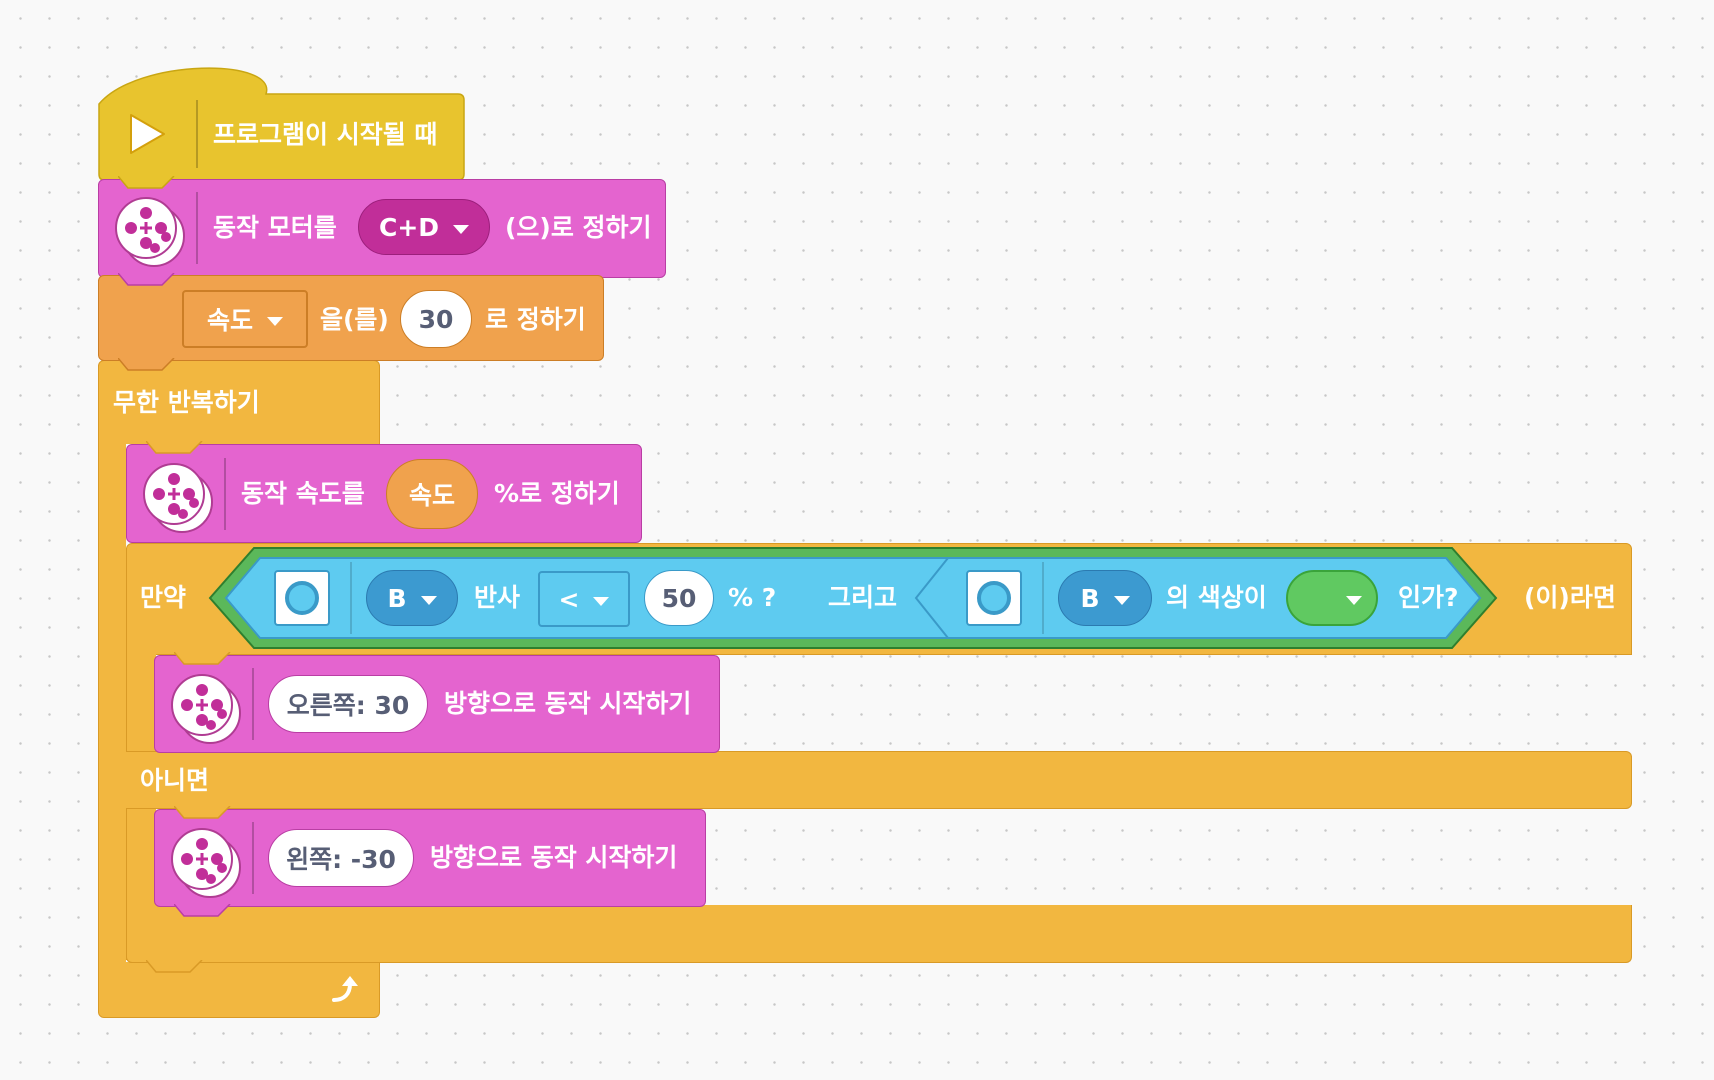 Image resolution: width=1714 pixels, height=1080 pixels. Describe the element at coordinates (863, 597) in the screenshot. I see `and-label: 그리고` at that location.